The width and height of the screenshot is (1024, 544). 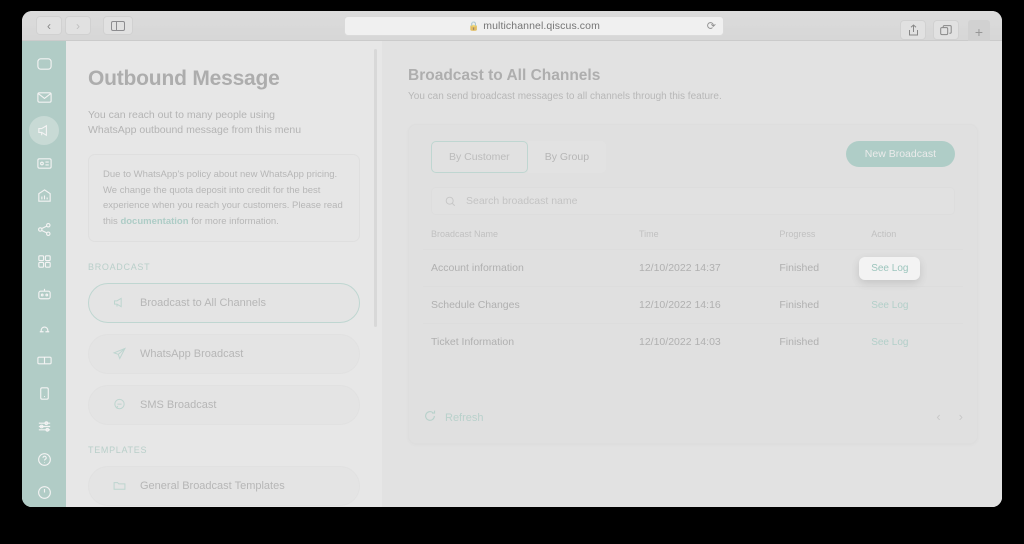 I want to click on share-button, so click(x=913, y=30).